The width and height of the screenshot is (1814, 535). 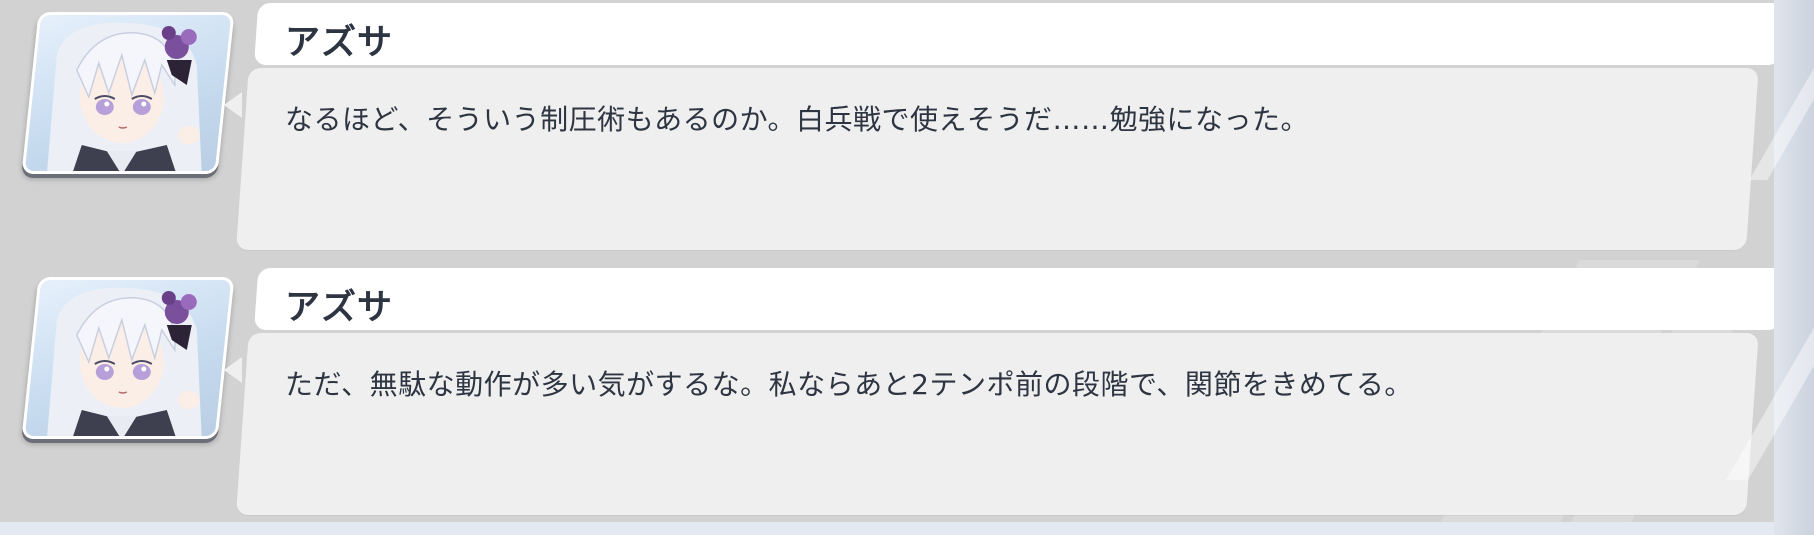 I want to click on dialogue-text: なるほど、そういう制圧術もあるのか。白兵戦で使えそうだ……勉強になった。, so click(x=797, y=119).